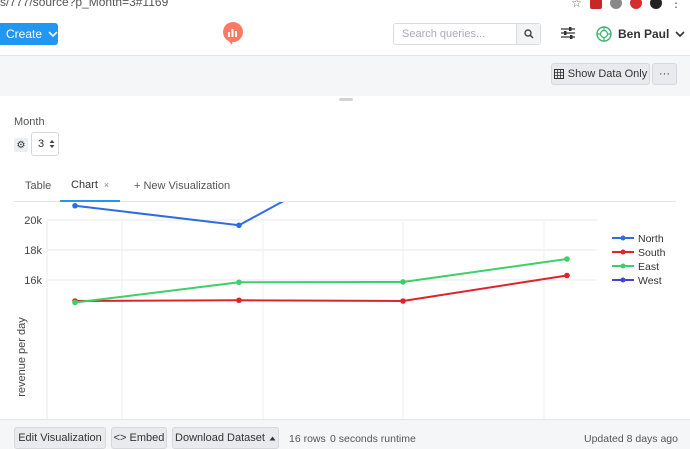 The height and width of the screenshot is (449, 690). Describe the element at coordinates (656, 4) in the screenshot. I see `dark-extension-icon` at that location.